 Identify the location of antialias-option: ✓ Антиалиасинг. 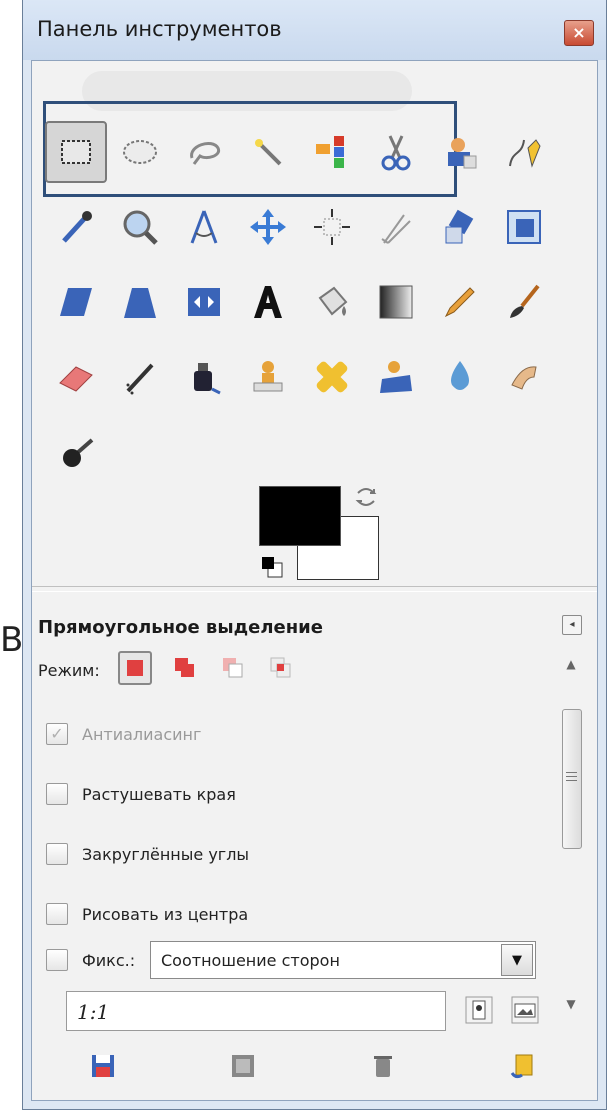
(123, 734).